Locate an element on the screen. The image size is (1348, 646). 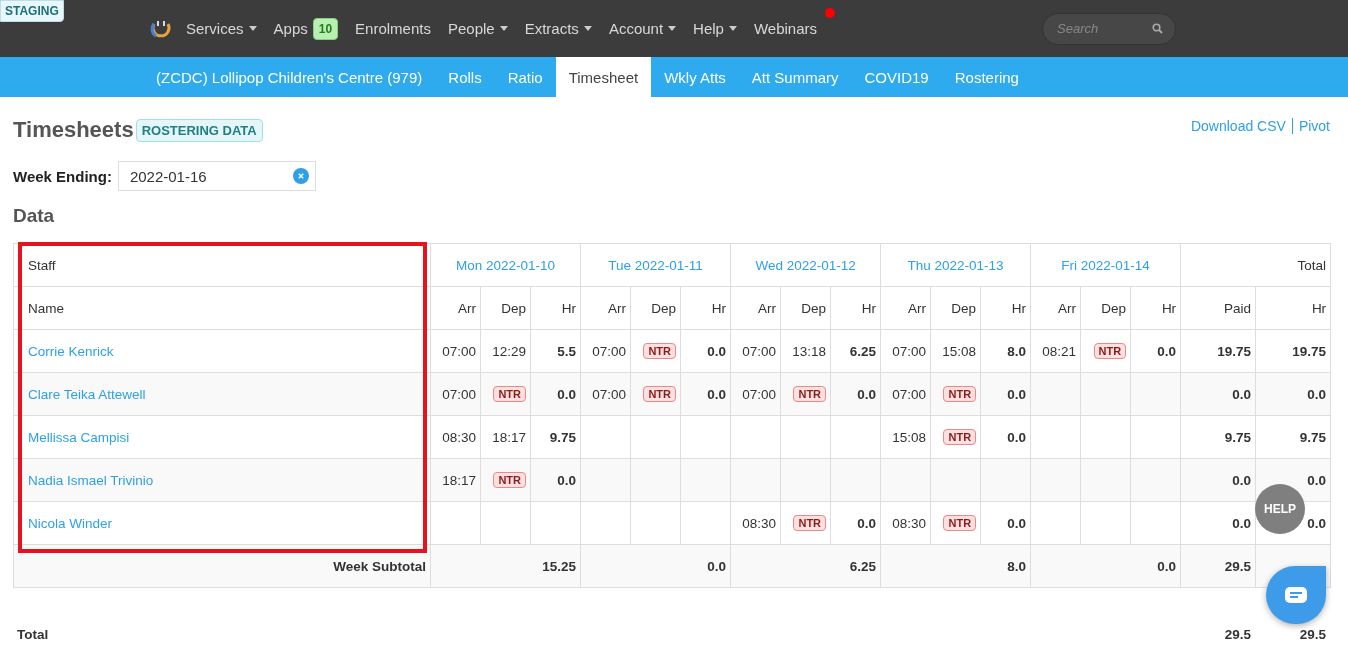
nav-tab: (ZCDC) Lollipop Children's Centre (979) is located at coordinates (289, 77).